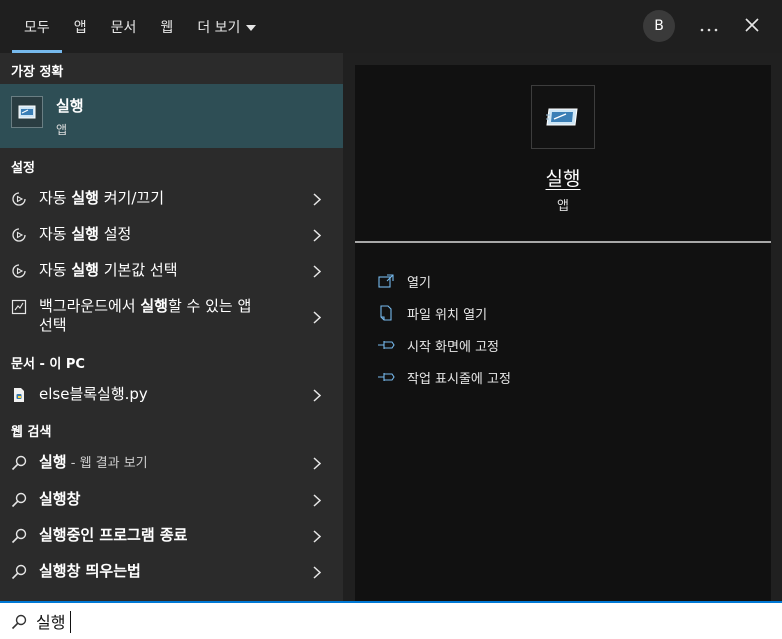 This screenshot has height=639, width=782. Describe the element at coordinates (659, 26) in the screenshot. I see `avatar: B` at that location.